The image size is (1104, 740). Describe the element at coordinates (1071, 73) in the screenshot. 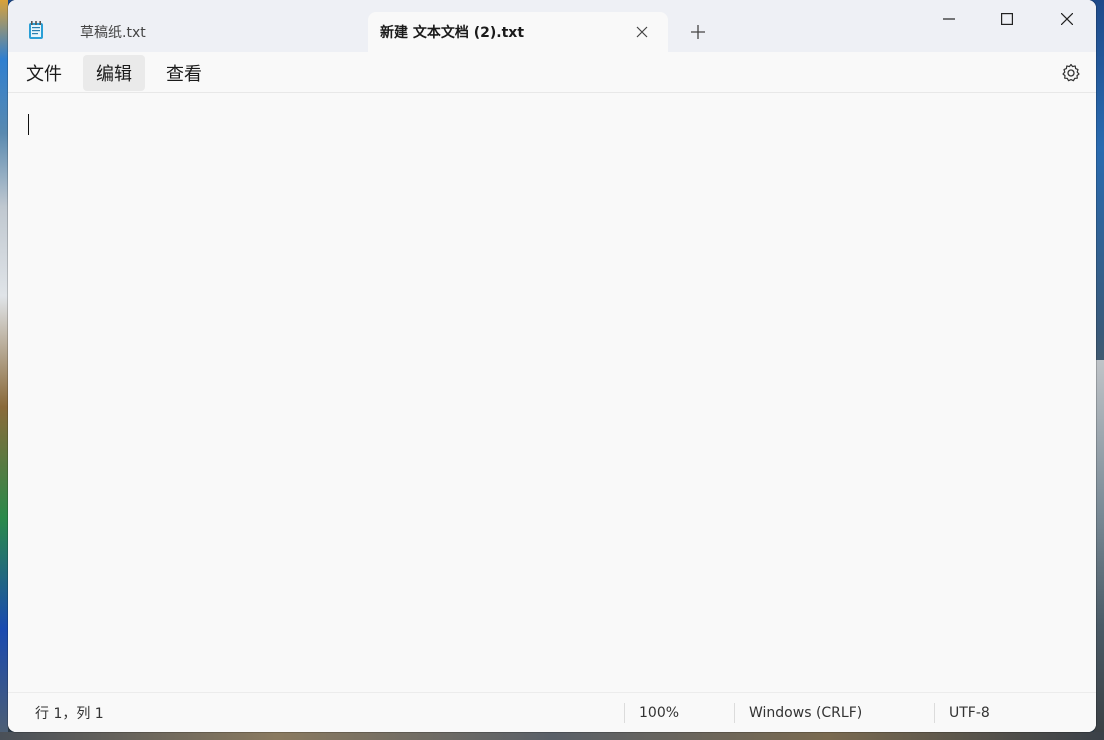

I see `gear-icon` at that location.